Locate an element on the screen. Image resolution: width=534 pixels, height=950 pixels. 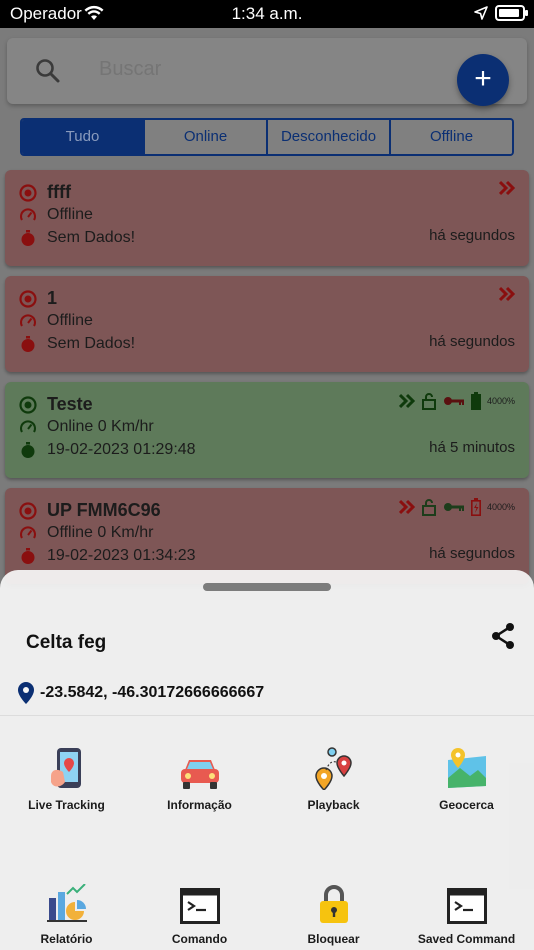
device-name: Teste is located at coordinates (70, 404).